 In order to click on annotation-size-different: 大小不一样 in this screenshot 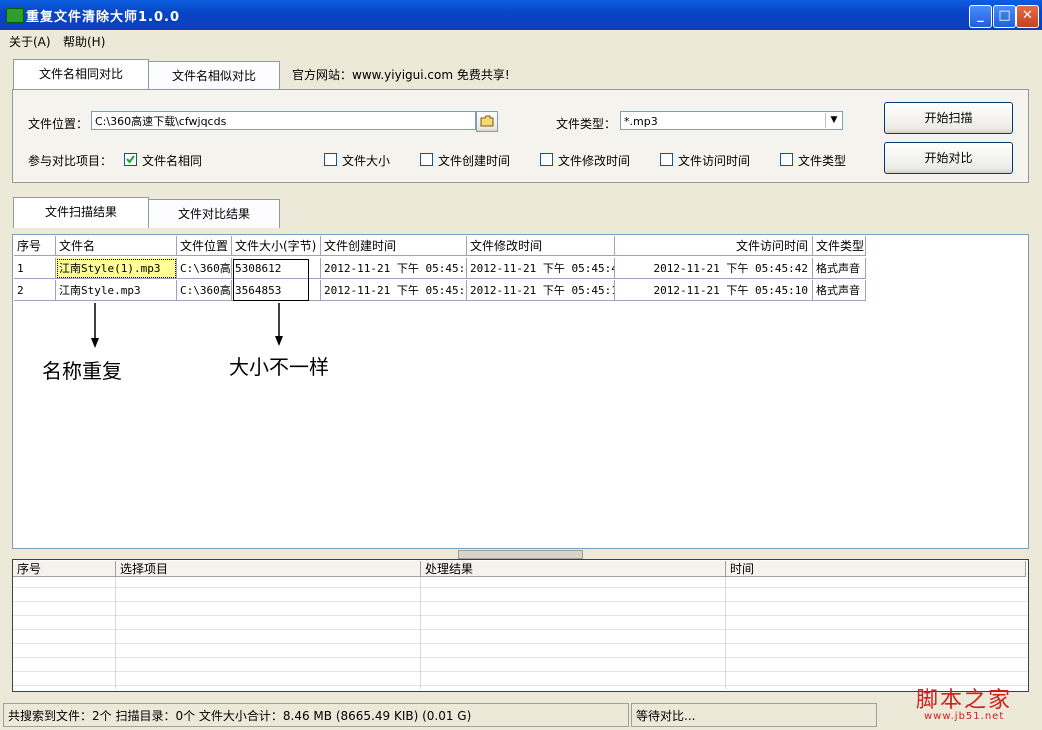, I will do `click(279, 367)`.